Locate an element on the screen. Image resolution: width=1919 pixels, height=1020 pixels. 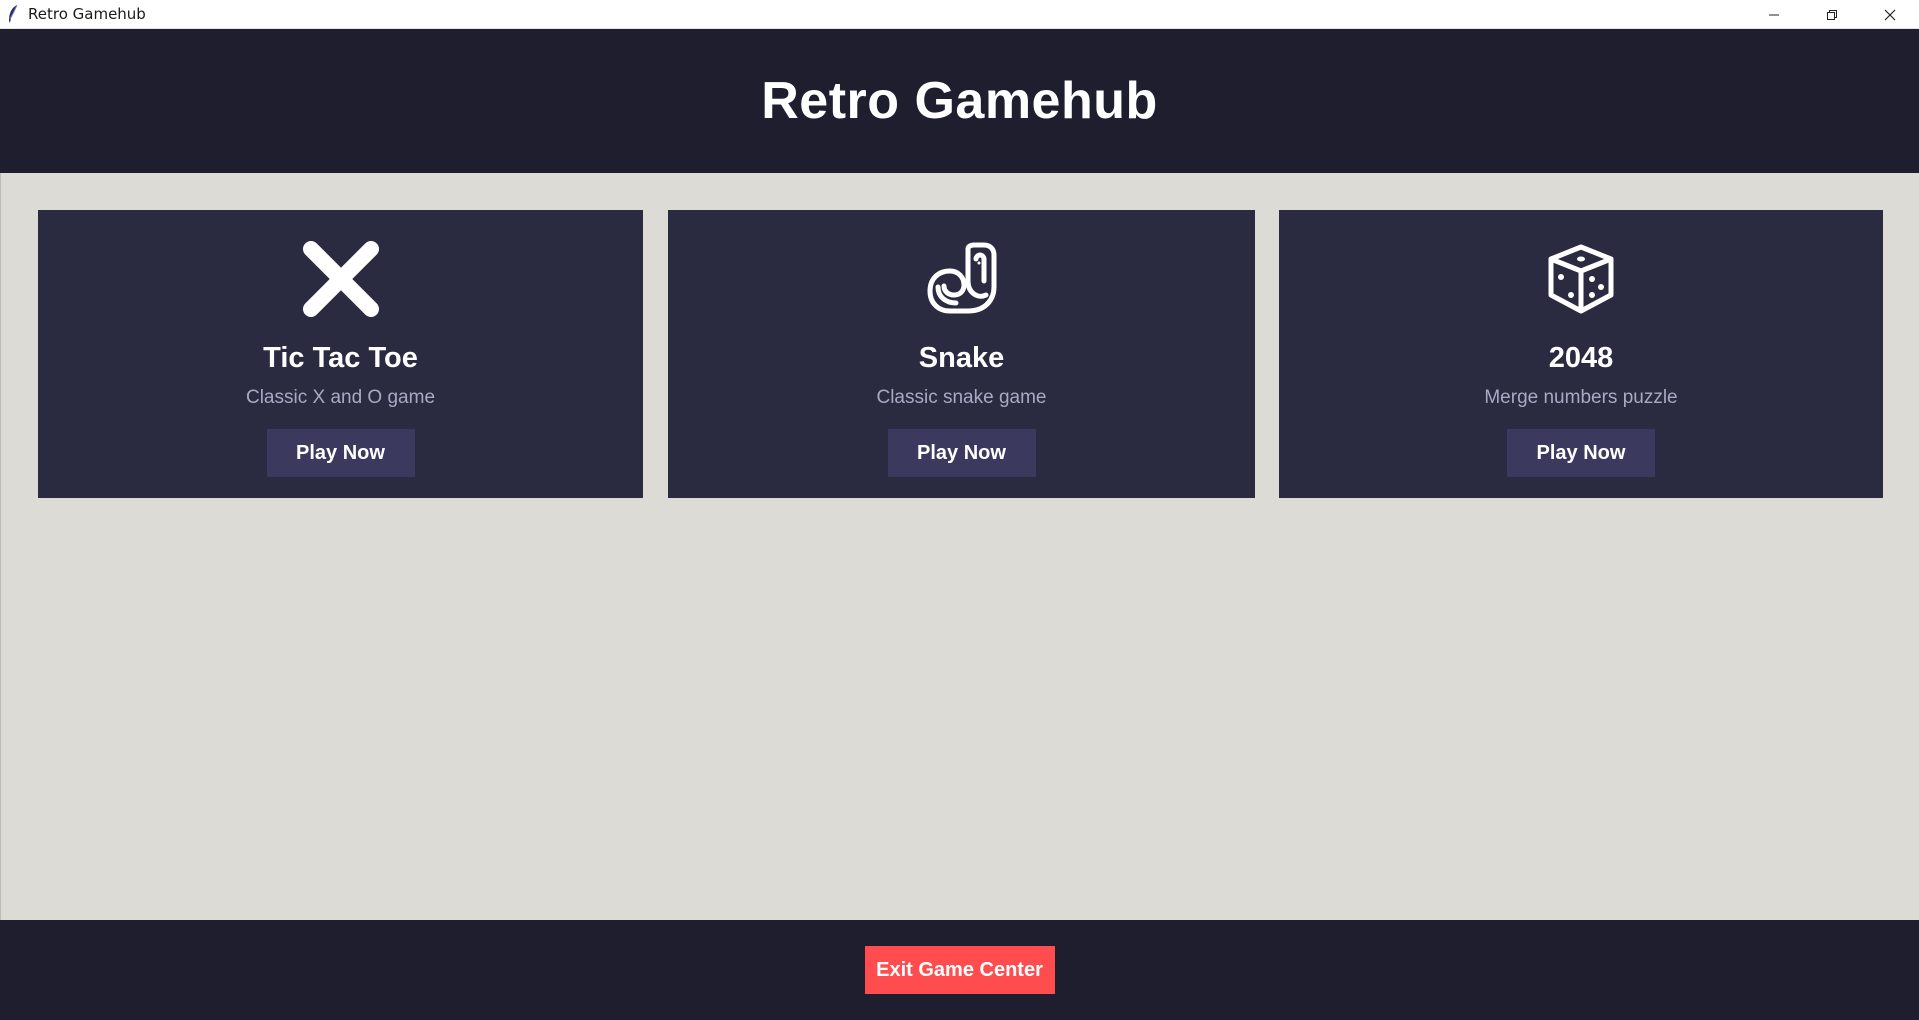
page-title: Retro Gamehub is located at coordinates (959, 101).